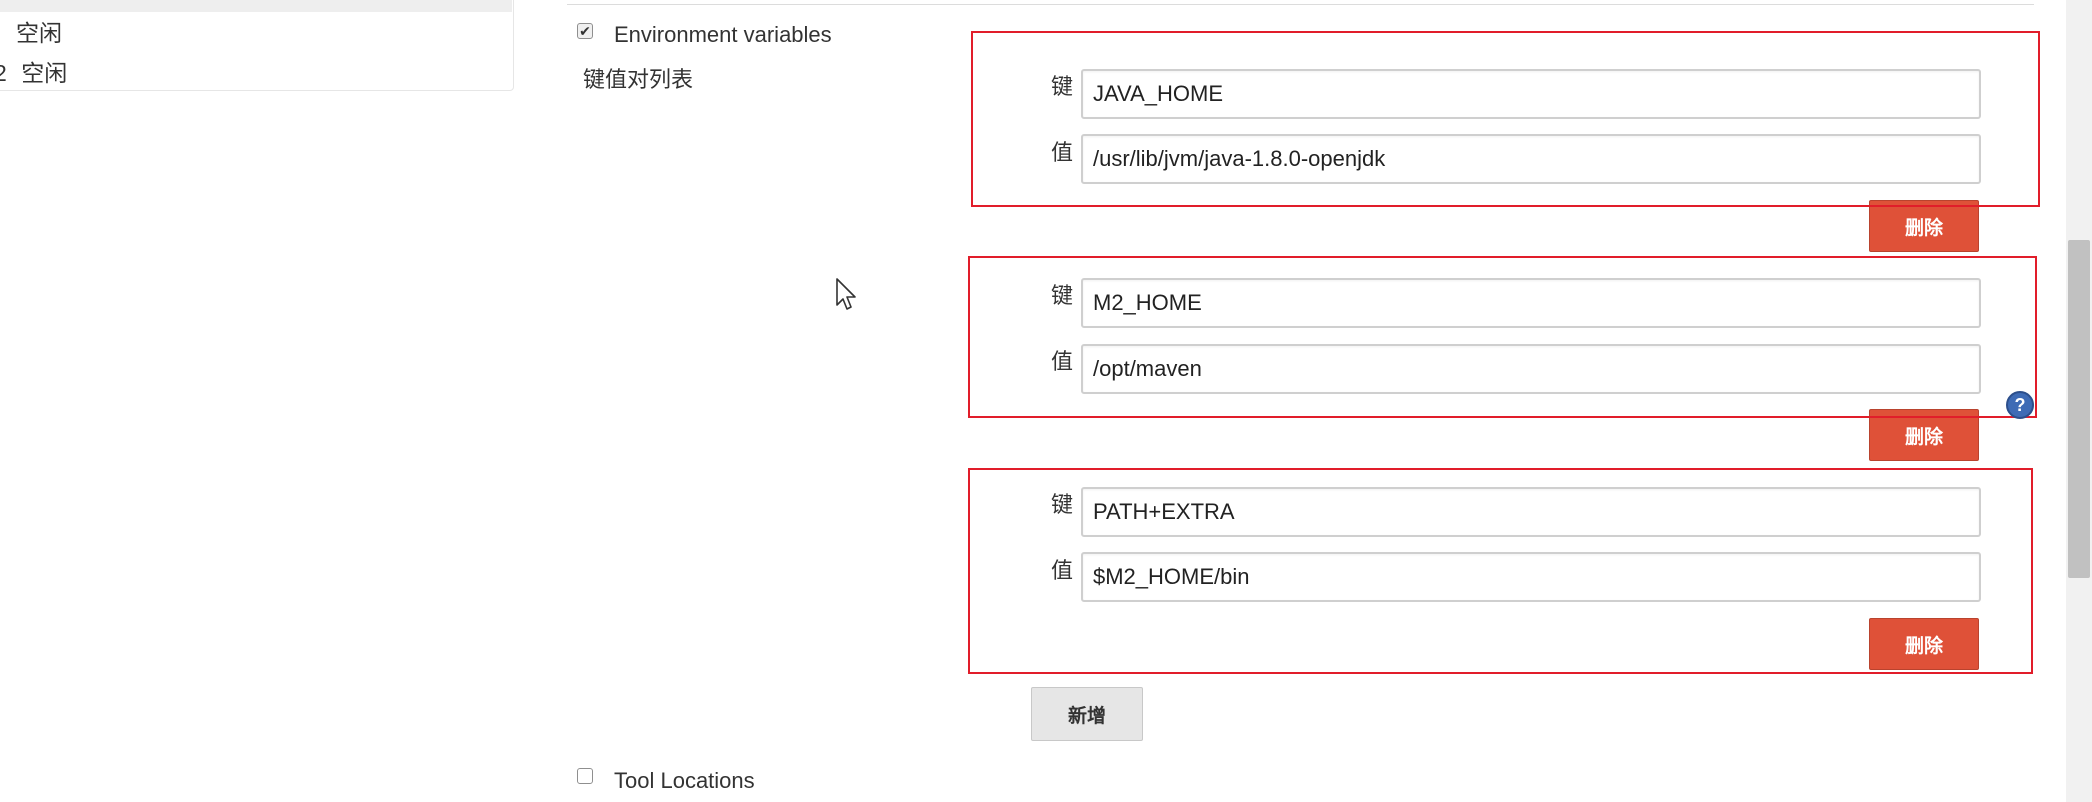 The height and width of the screenshot is (802, 2092). I want to click on executor-item: 2 空闲, so click(33, 71).